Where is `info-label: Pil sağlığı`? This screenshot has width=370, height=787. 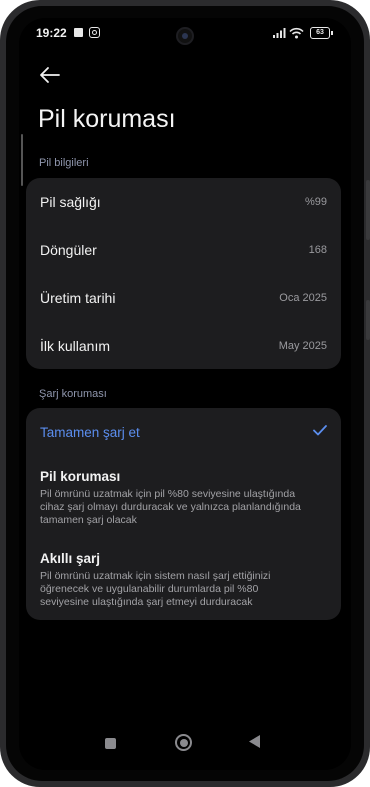
info-label: Pil sağlığı is located at coordinates (70, 202).